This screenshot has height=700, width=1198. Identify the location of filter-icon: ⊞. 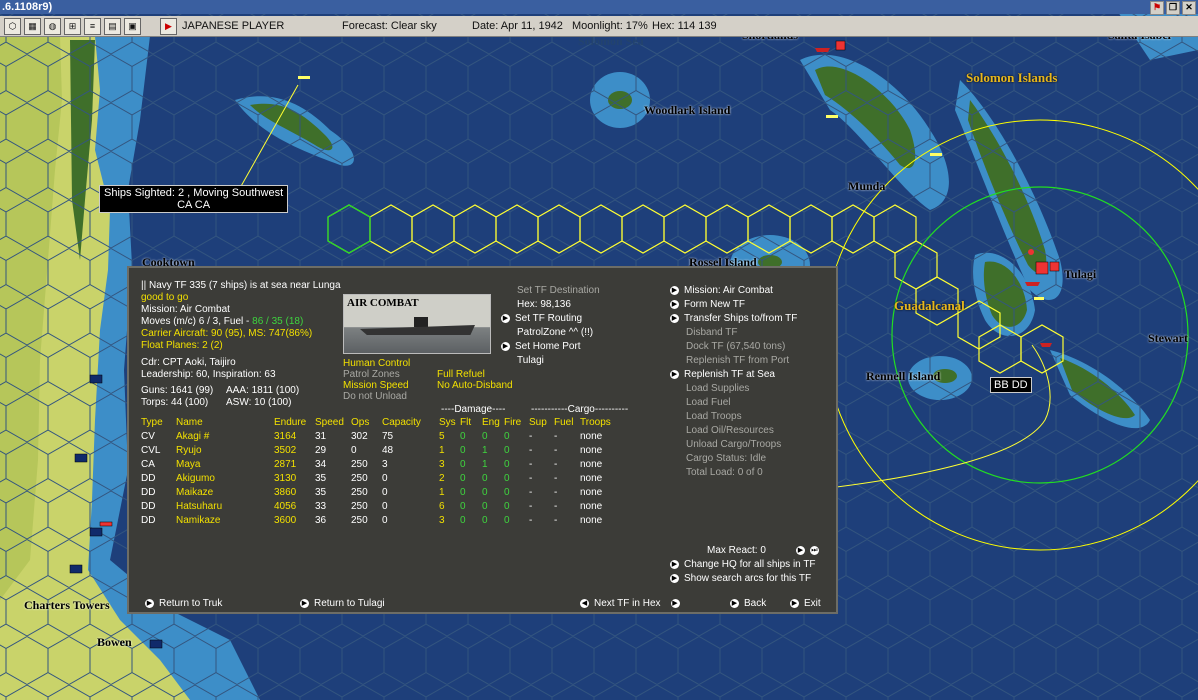
(72, 26).